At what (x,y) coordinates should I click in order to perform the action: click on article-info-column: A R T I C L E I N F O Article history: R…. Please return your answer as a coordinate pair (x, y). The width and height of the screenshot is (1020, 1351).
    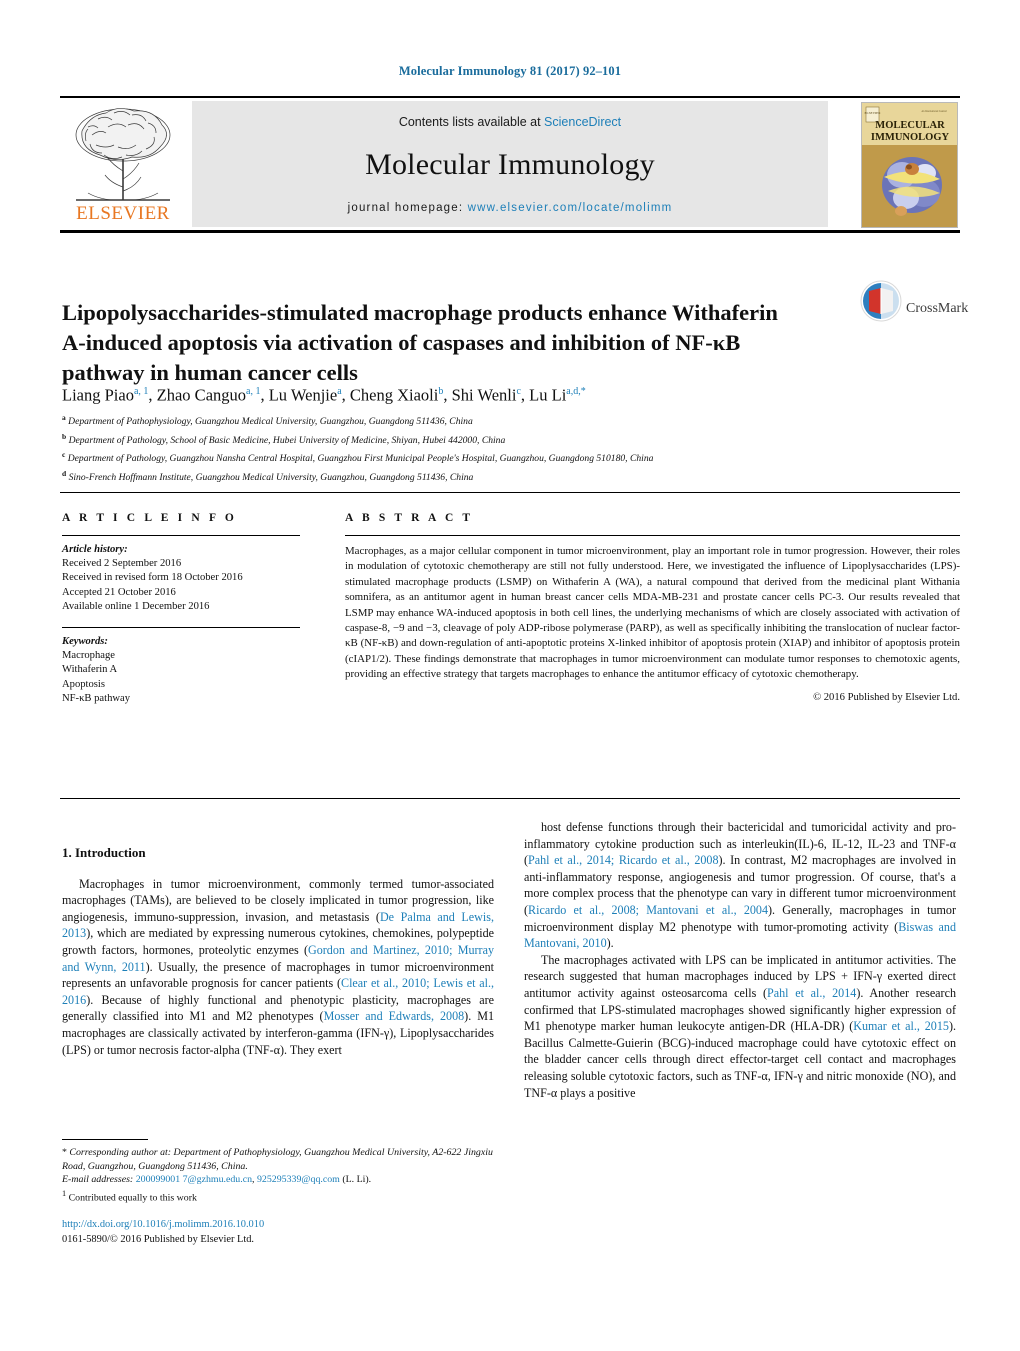
    Looking at the image, I should click on (181, 609).